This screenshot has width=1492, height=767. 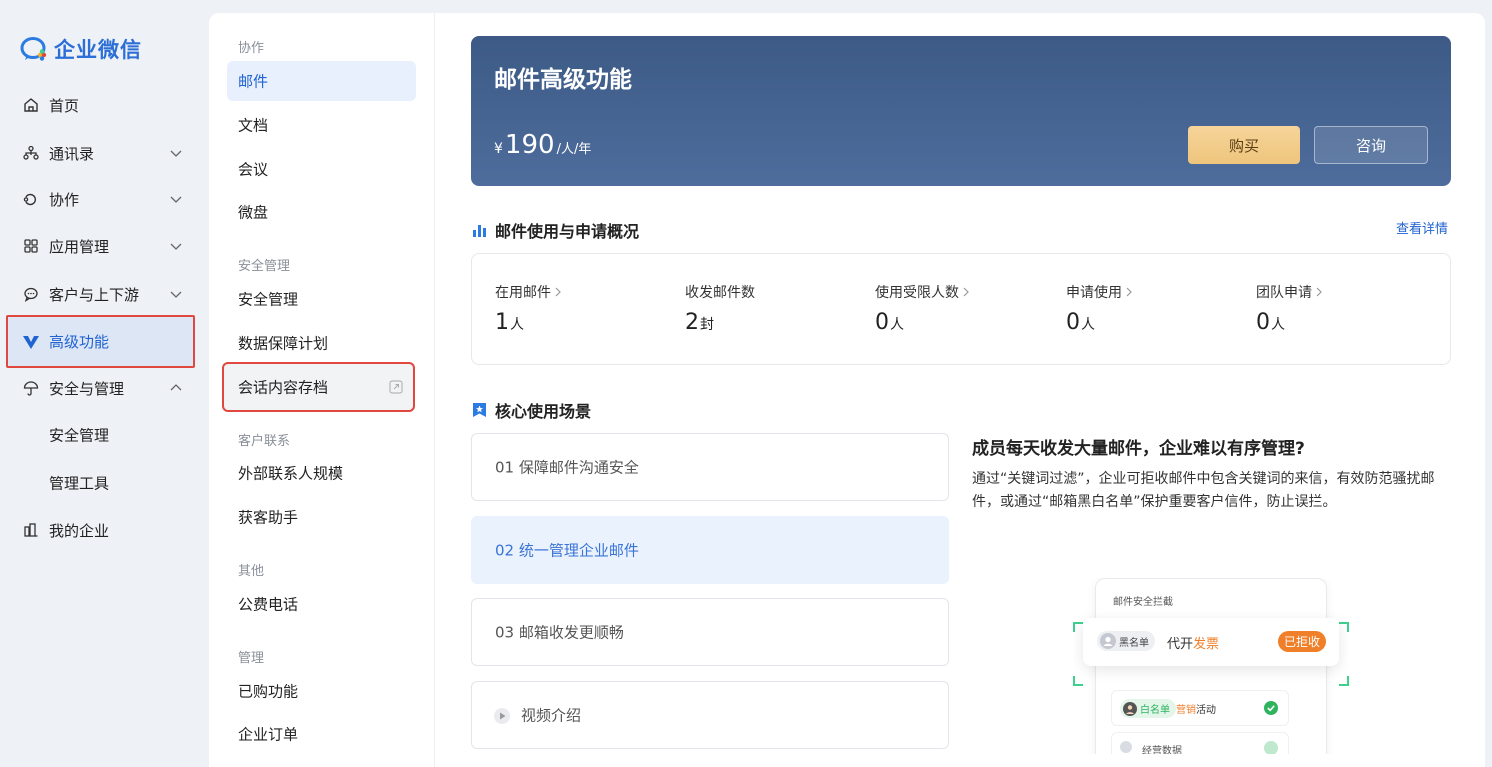 What do you see at coordinates (559, 632) in the screenshot?
I see `scene-label: 03 邮箱收发更顺畅` at bounding box center [559, 632].